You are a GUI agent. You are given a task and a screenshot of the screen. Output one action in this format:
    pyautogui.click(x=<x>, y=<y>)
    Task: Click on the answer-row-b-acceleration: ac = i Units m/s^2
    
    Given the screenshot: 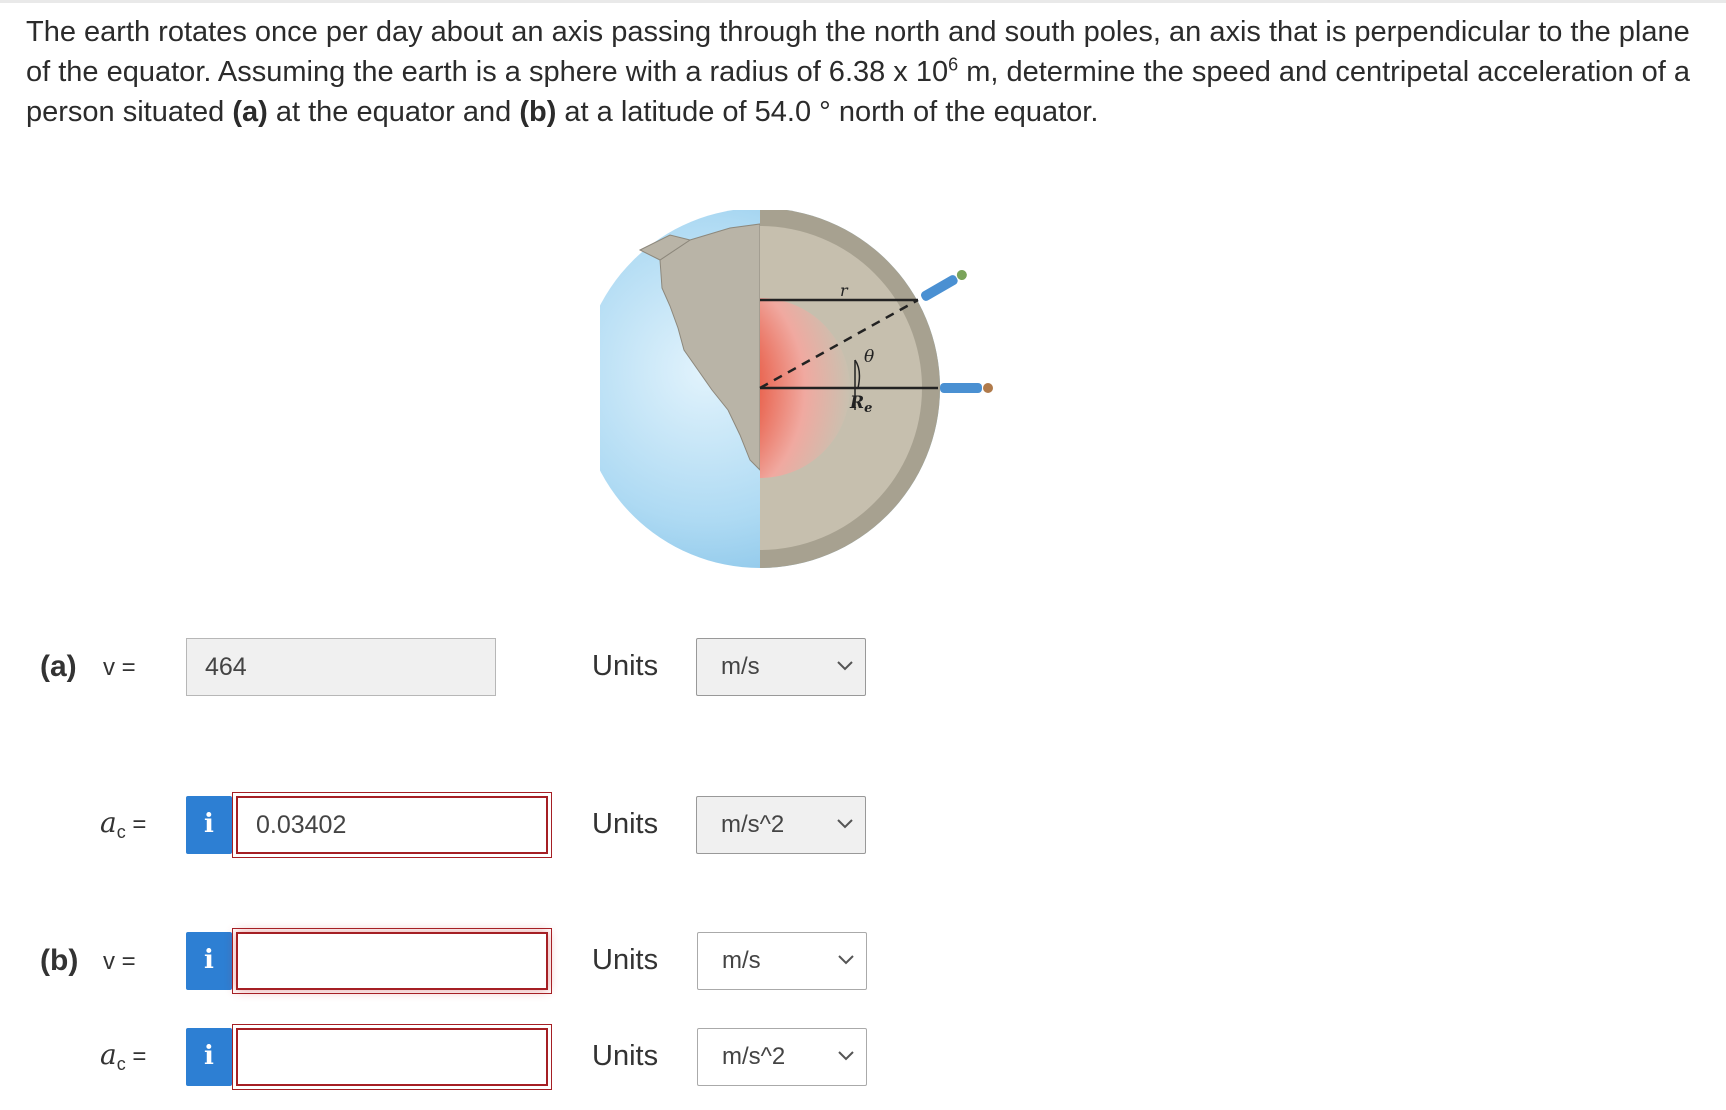 What is the action you would take?
    pyautogui.click(x=863, y=1057)
    